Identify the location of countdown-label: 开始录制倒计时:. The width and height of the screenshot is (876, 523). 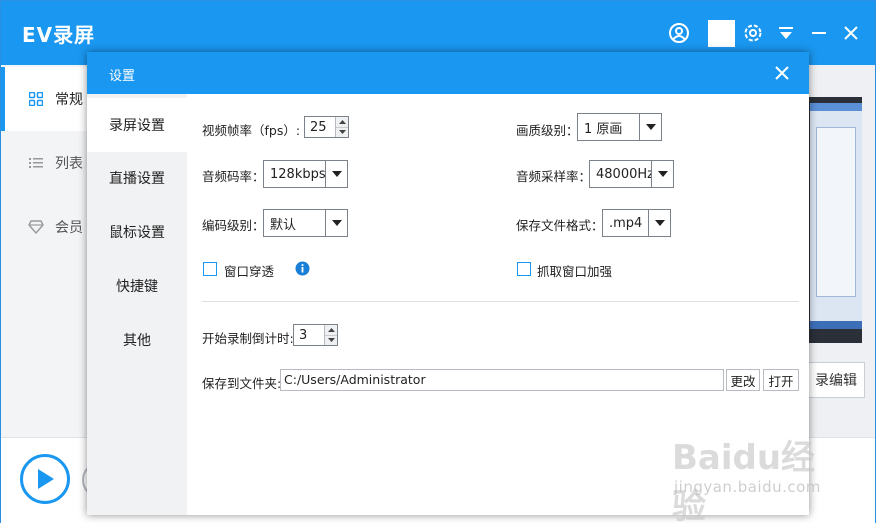
(248, 338).